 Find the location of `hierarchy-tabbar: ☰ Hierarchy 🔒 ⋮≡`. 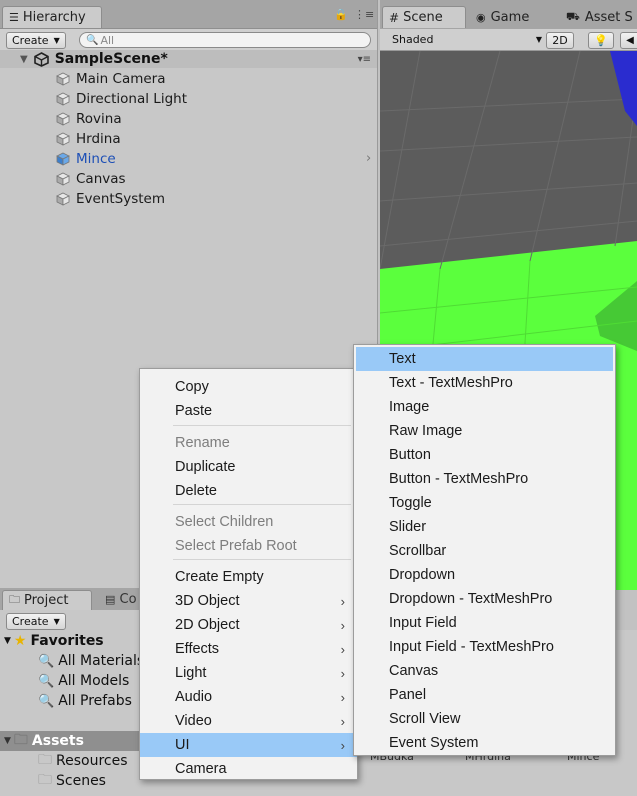

hierarchy-tabbar: ☰ Hierarchy 🔒 ⋮≡ is located at coordinates (188, 14).